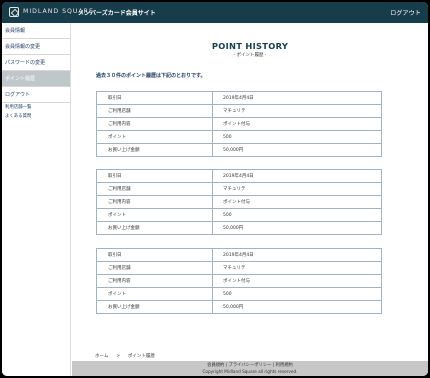 The image size is (430, 378). I want to click on sidebar-item-change-password: パスワードの変更, so click(36, 63).